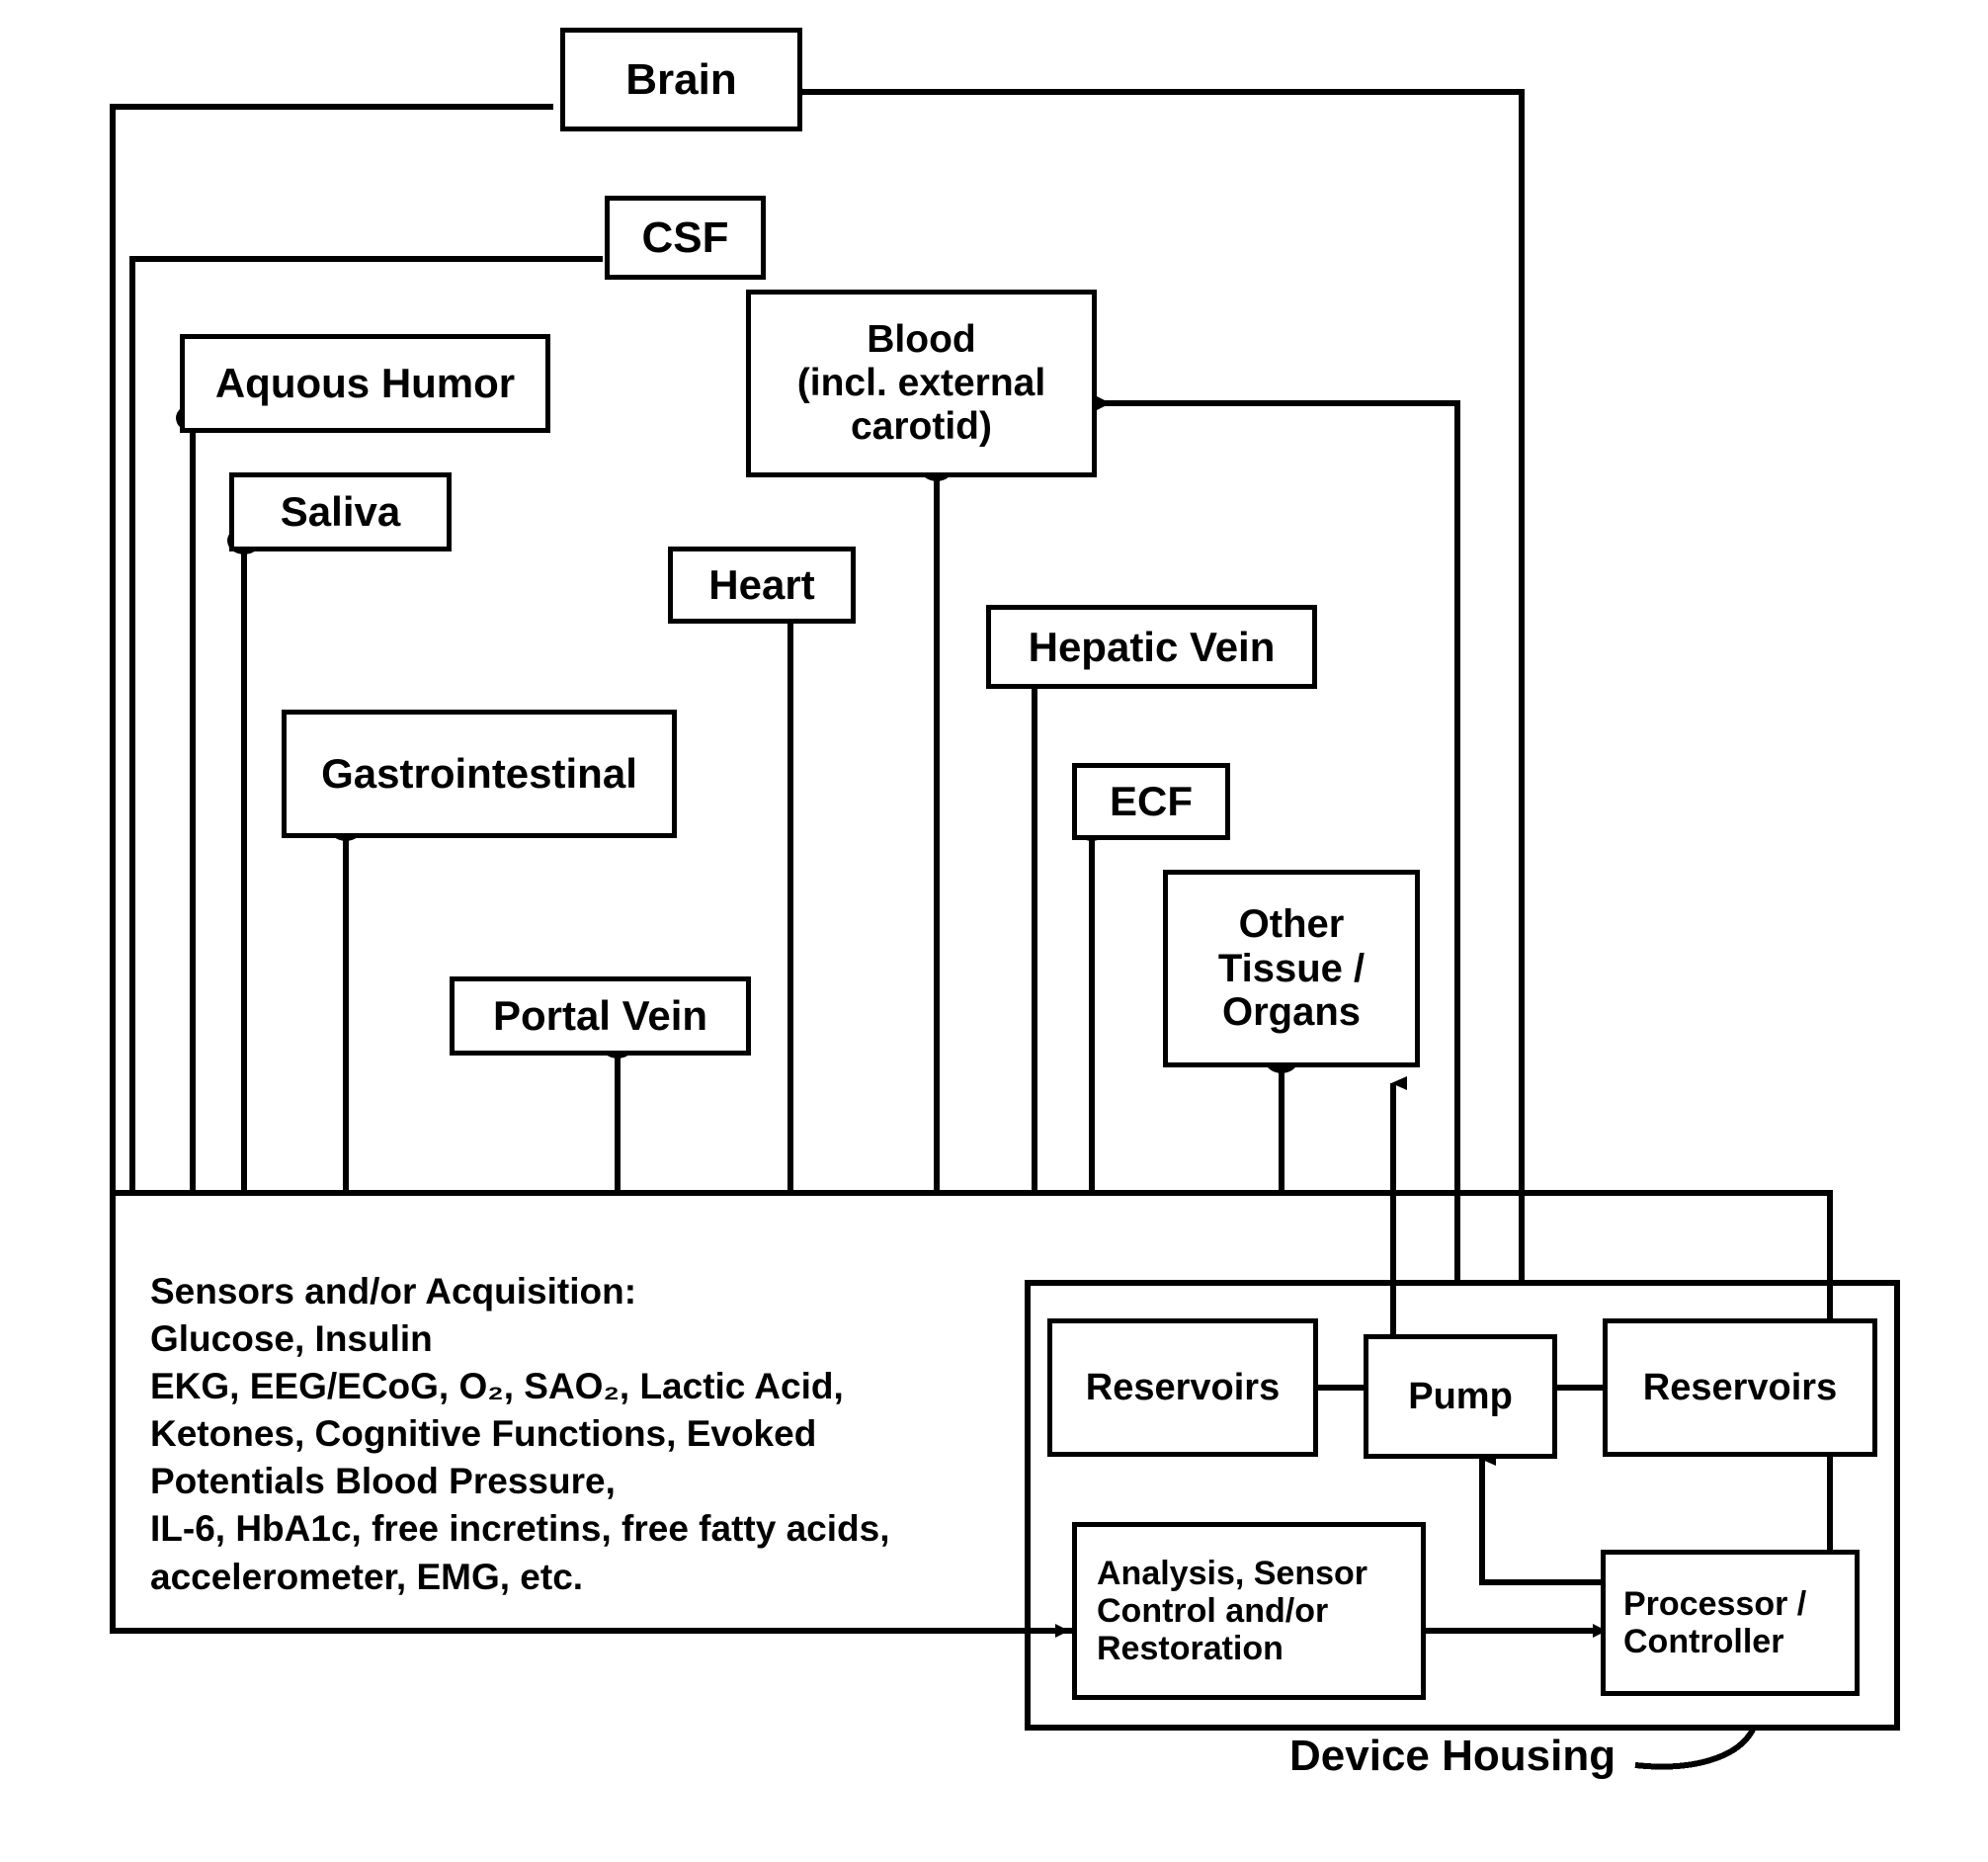  What do you see at coordinates (1695, 1748) in the screenshot?
I see `device-housing-leader` at bounding box center [1695, 1748].